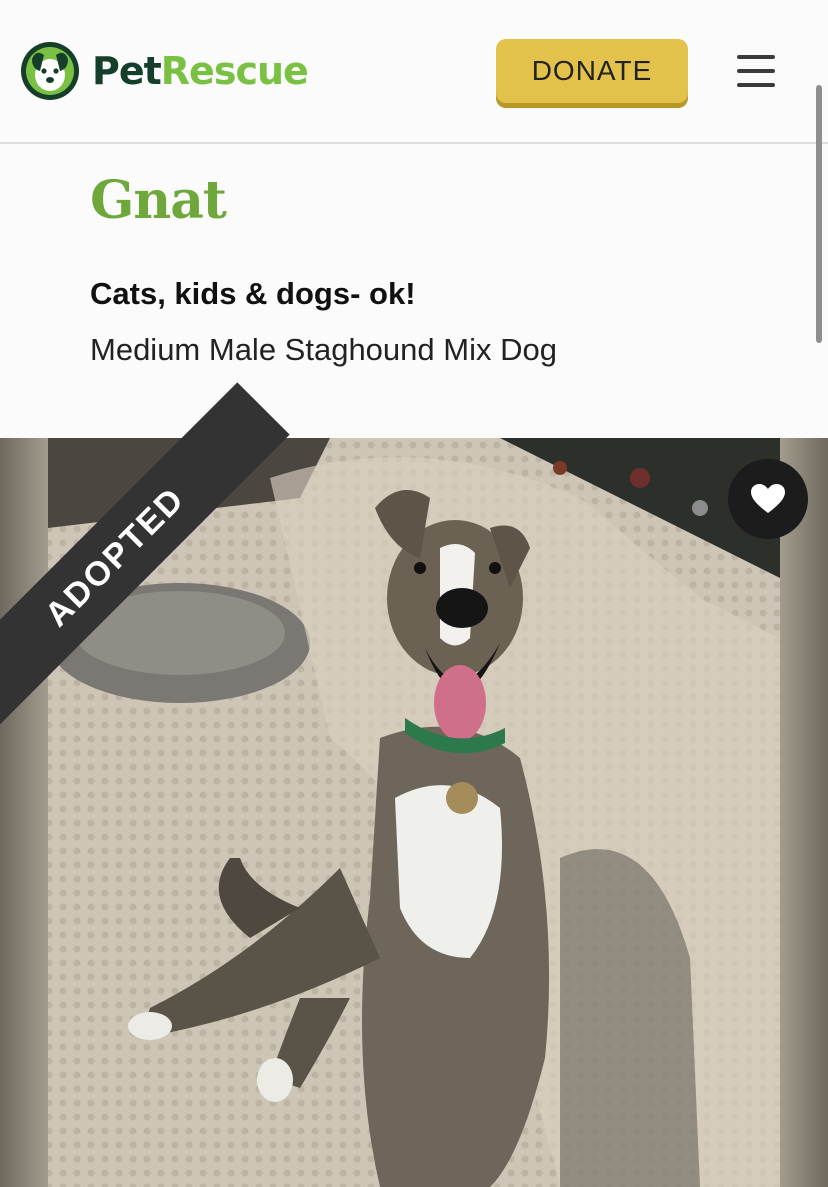  Describe the element at coordinates (50, 71) in the screenshot. I see `petrescue-logo-icon` at that location.